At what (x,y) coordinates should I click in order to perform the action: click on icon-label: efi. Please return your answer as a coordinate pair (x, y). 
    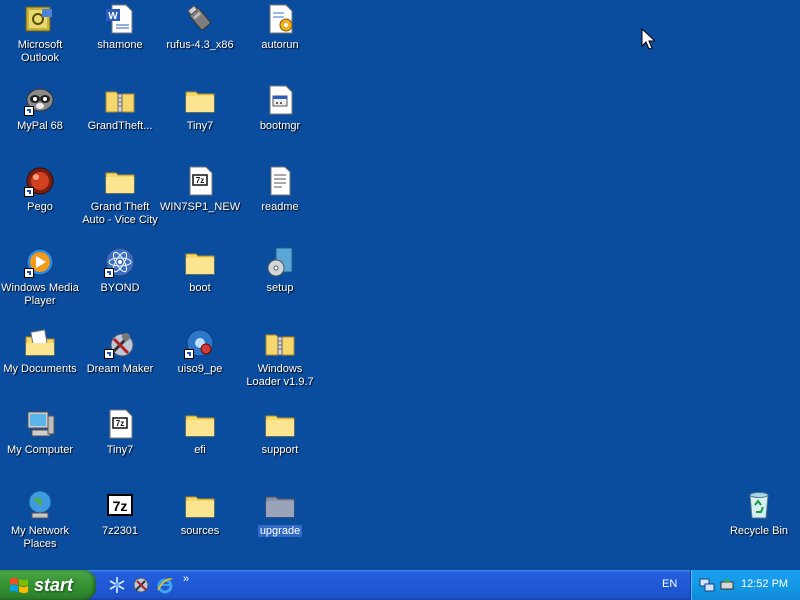
    Looking at the image, I should click on (200, 450).